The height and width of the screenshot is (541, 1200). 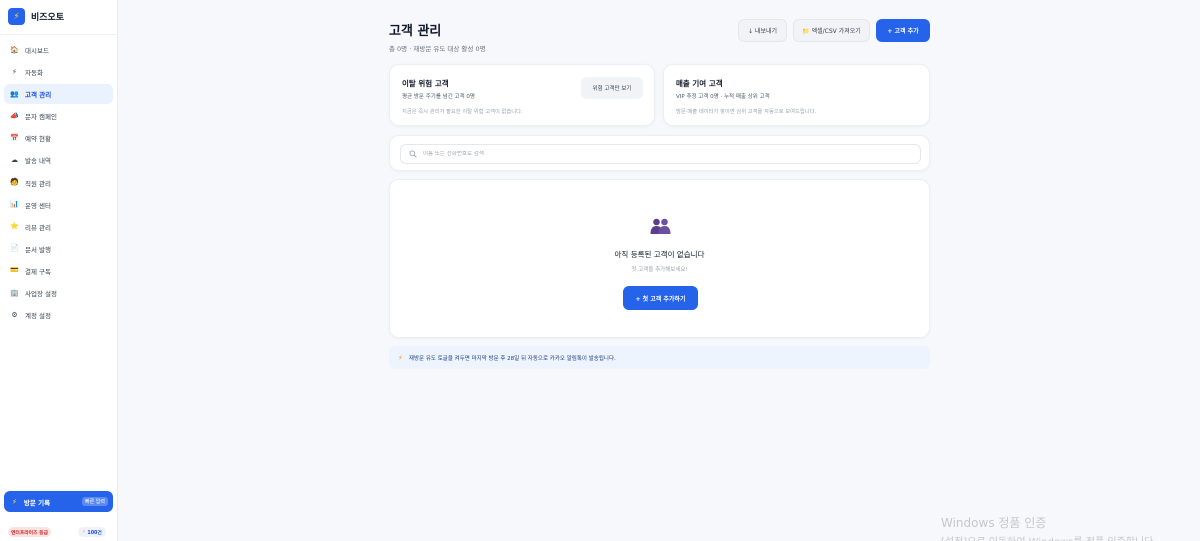 I want to click on sidebar-item-label: 자동화, so click(x=34, y=73).